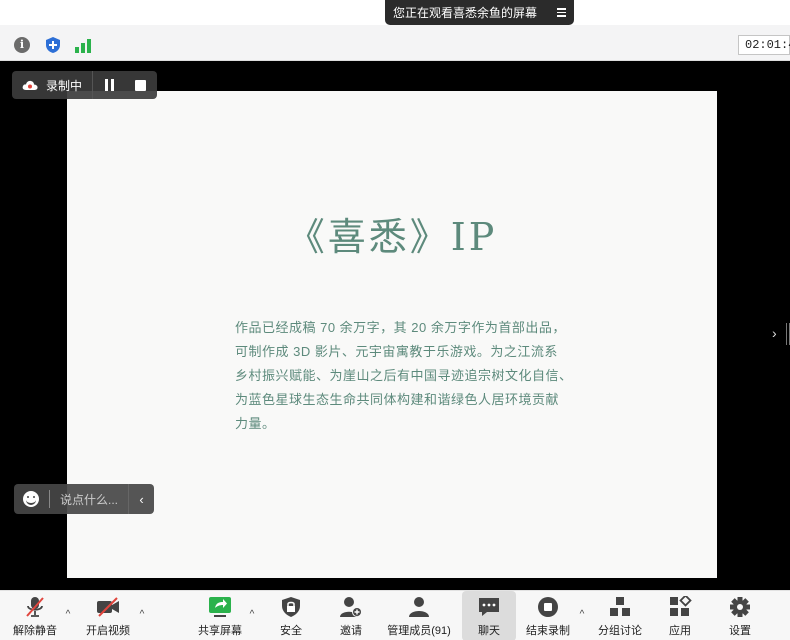  Describe the element at coordinates (400, 327) in the screenshot. I see `slide-line: 作品已经成稿 70 余万字，其 20 余万字作为首部出品，` at that location.